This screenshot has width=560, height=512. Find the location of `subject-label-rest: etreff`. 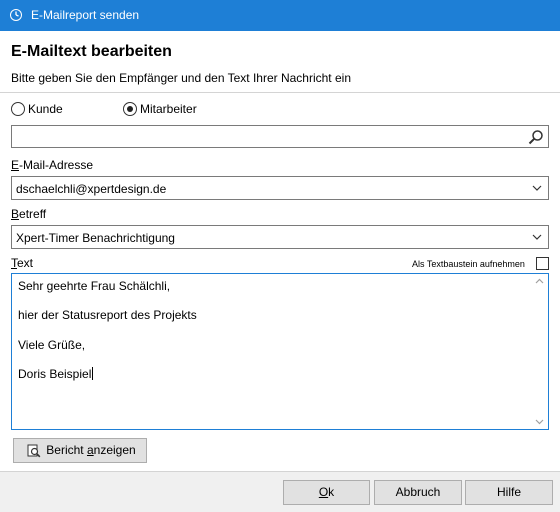

subject-label-rest: etreff is located at coordinates (33, 214).